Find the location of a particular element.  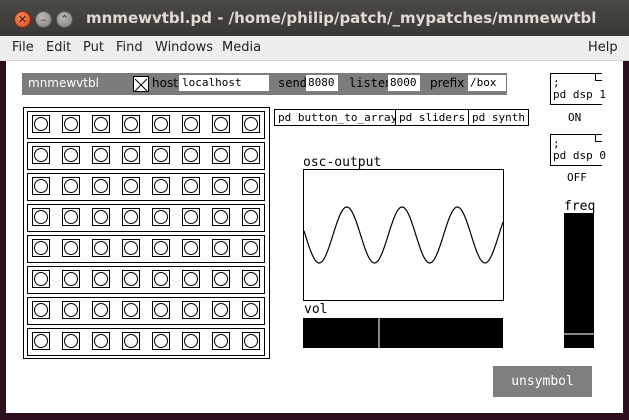

osc-output-array is located at coordinates (403, 235).